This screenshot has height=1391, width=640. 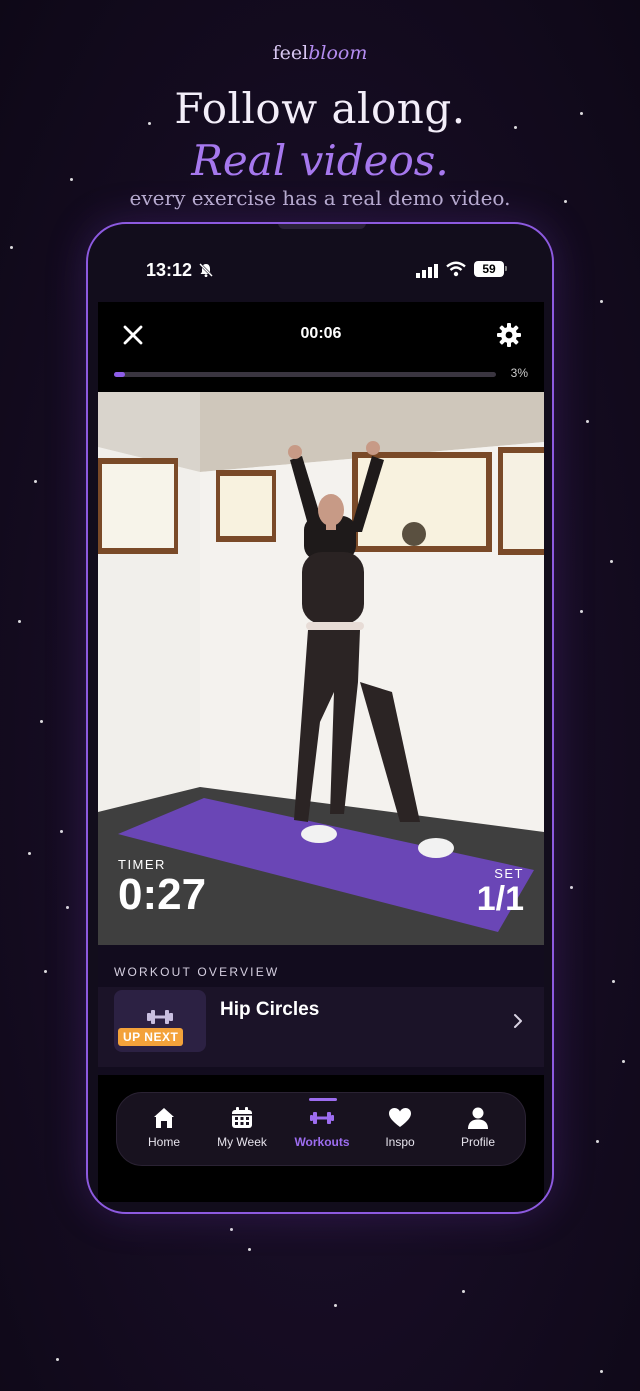 I want to click on nav-item-my-week: My Week, so click(x=242, y=1127).